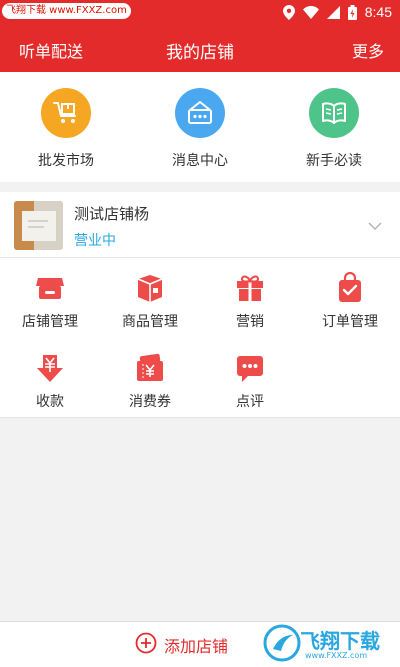 The height and width of the screenshot is (667, 400). Describe the element at coordinates (66, 113) in the screenshot. I see `wholesale-cart-icon` at that location.